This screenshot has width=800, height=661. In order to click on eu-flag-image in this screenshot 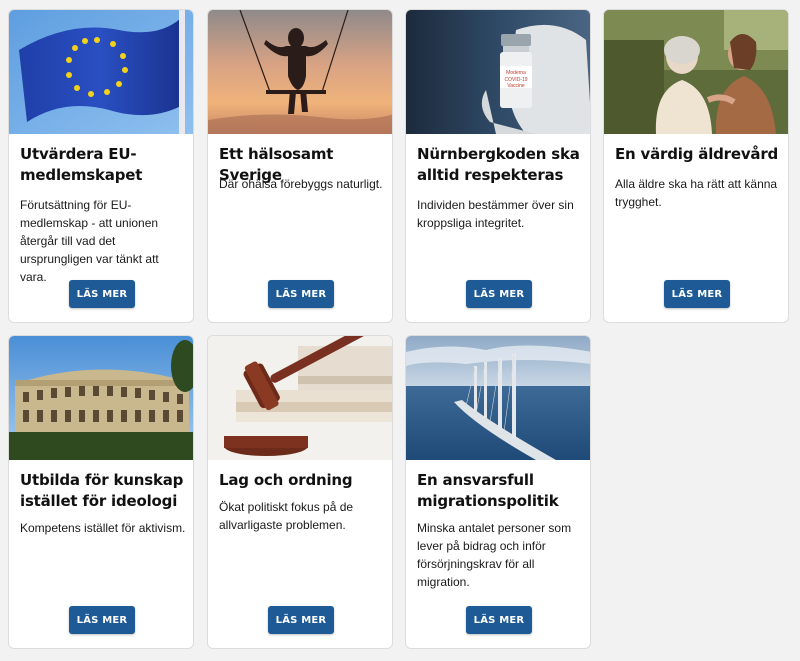, I will do `click(101, 72)`.